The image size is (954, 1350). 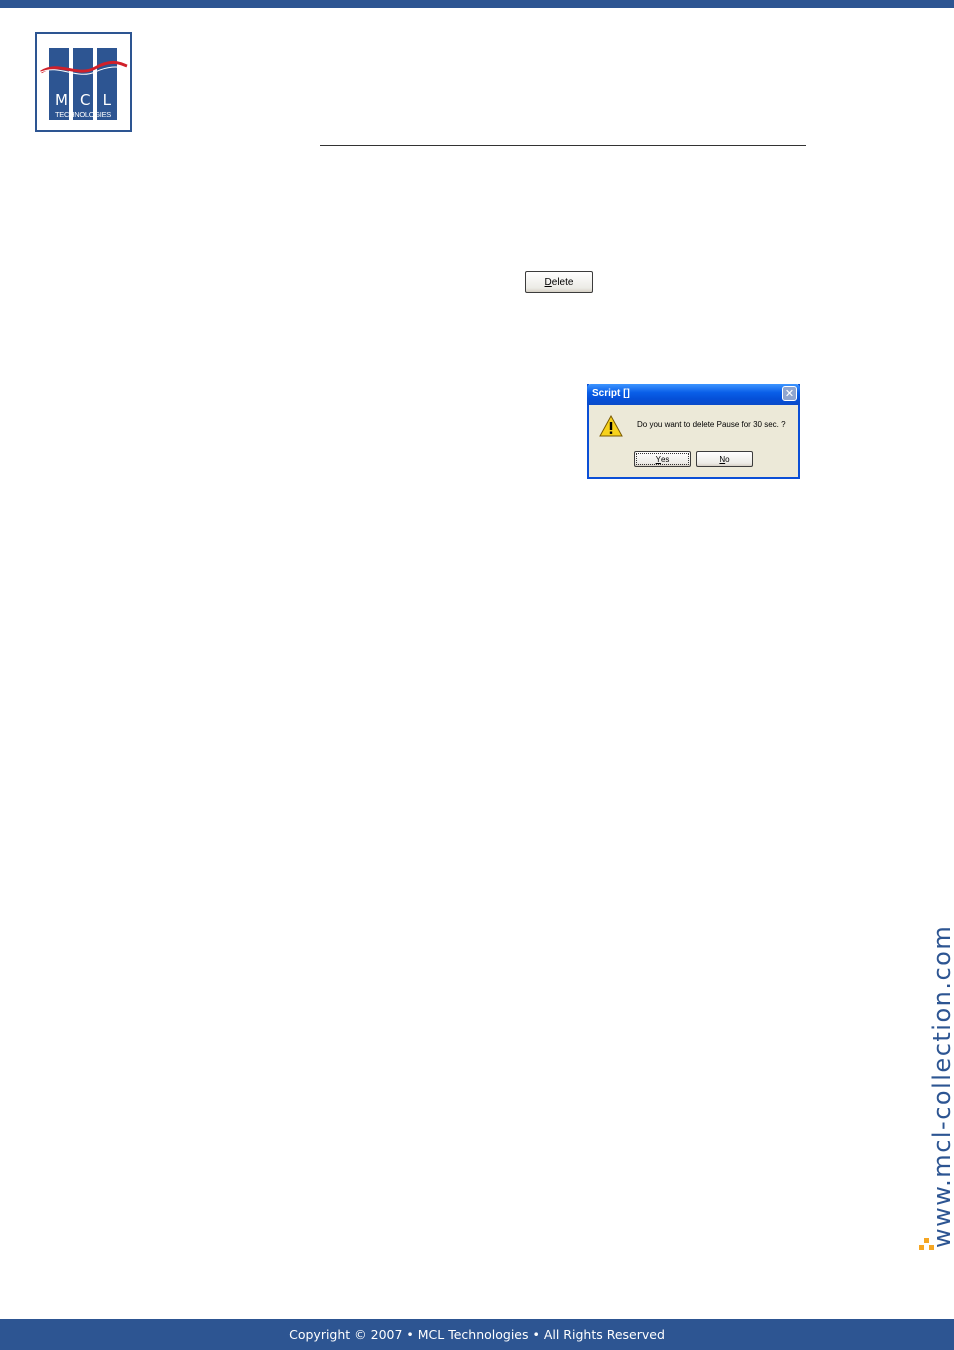 What do you see at coordinates (83, 114) in the screenshot?
I see `logo-subtitle: TECHNOLOGIES` at bounding box center [83, 114].